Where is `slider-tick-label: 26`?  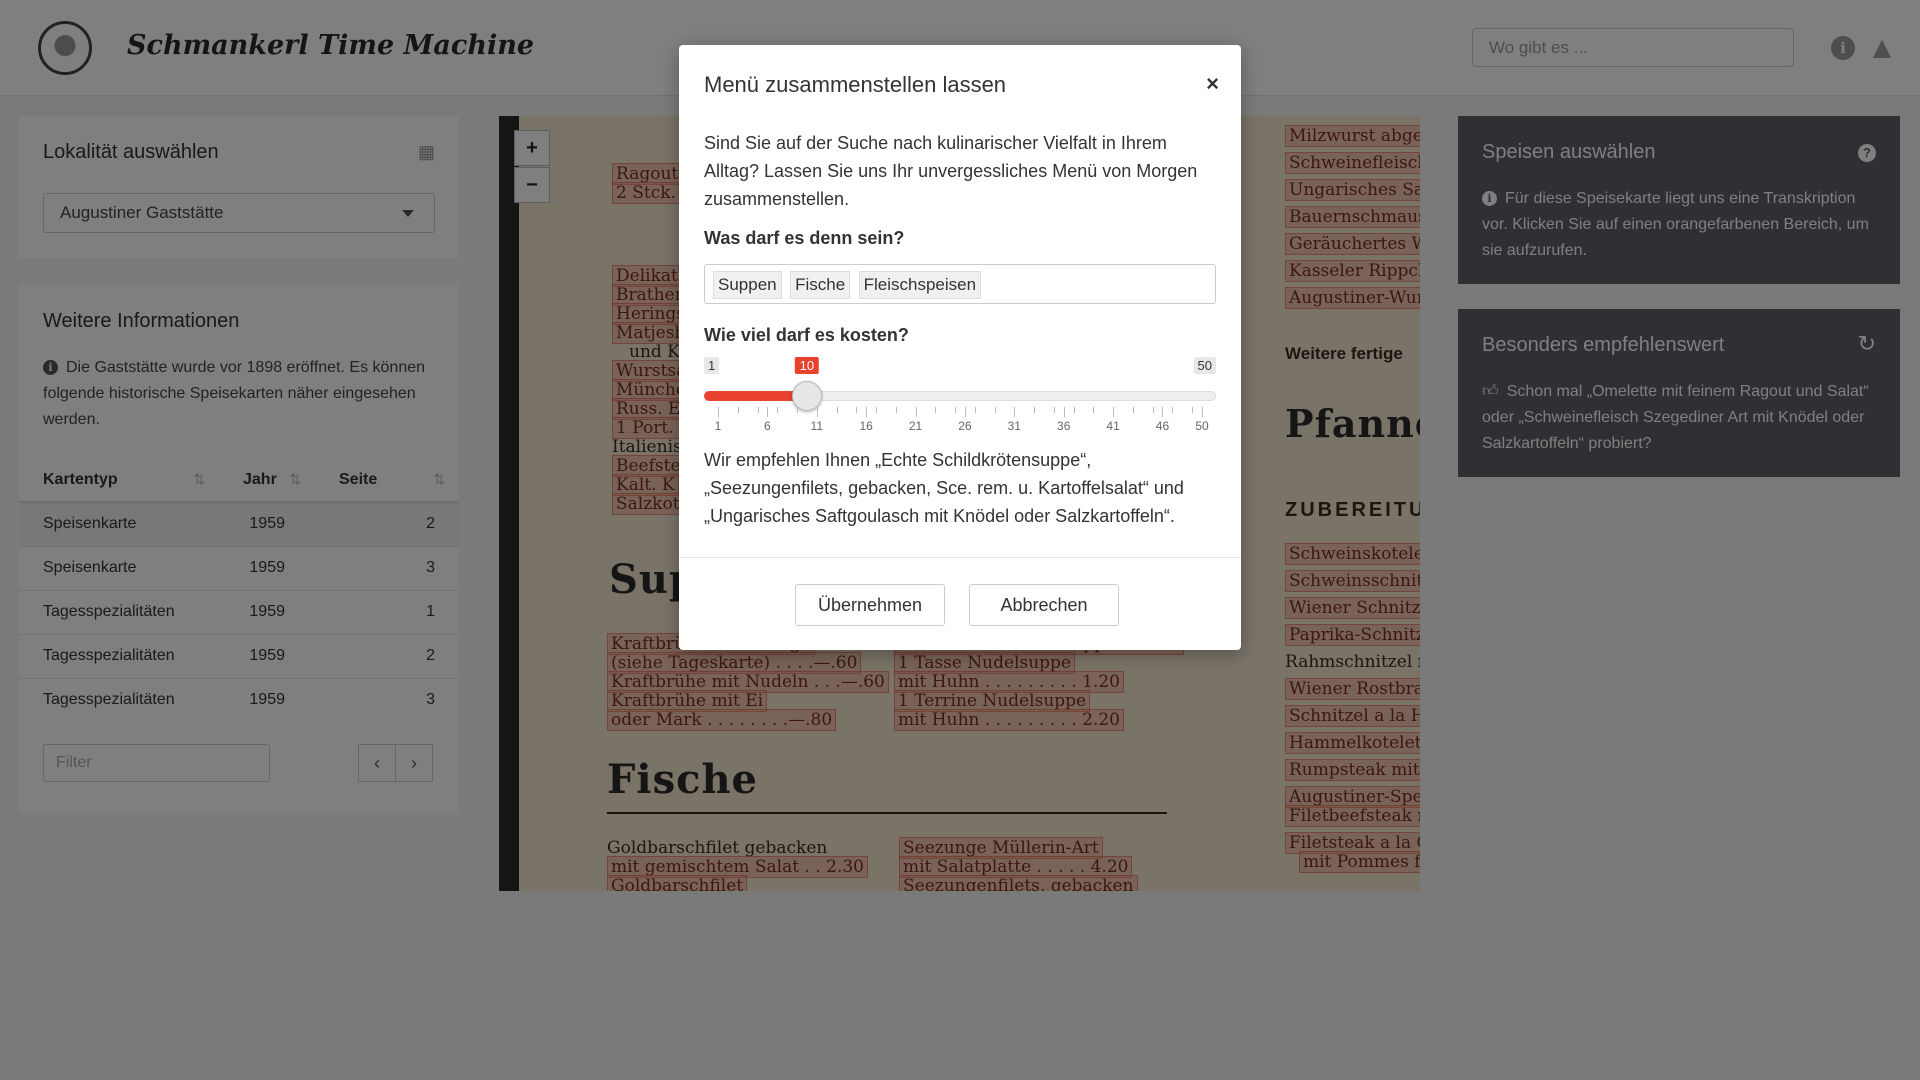
slider-tick-label: 26 is located at coordinates (965, 426).